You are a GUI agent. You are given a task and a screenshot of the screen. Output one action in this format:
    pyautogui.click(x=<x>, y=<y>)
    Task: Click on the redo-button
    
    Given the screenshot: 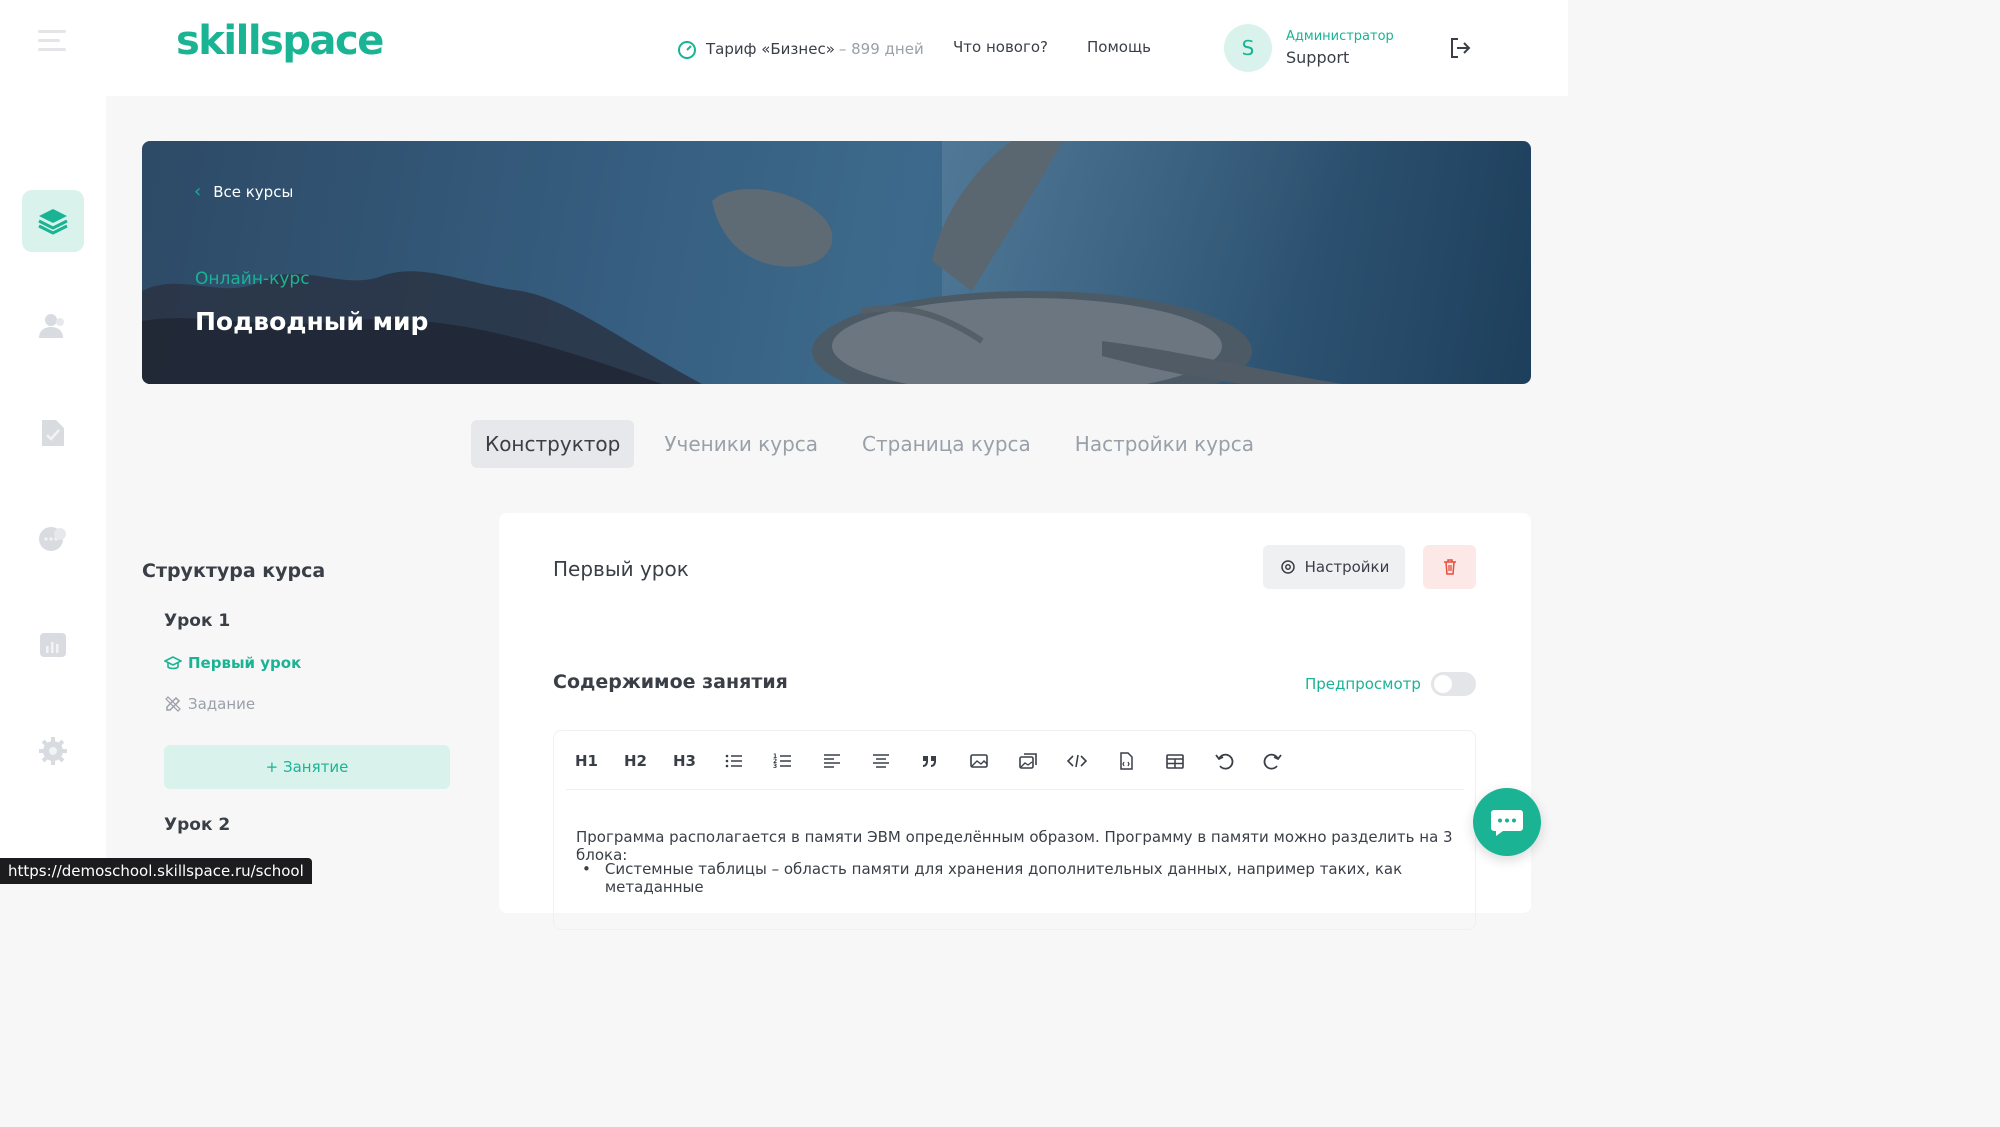 What is the action you would take?
    pyautogui.click(x=1272, y=761)
    